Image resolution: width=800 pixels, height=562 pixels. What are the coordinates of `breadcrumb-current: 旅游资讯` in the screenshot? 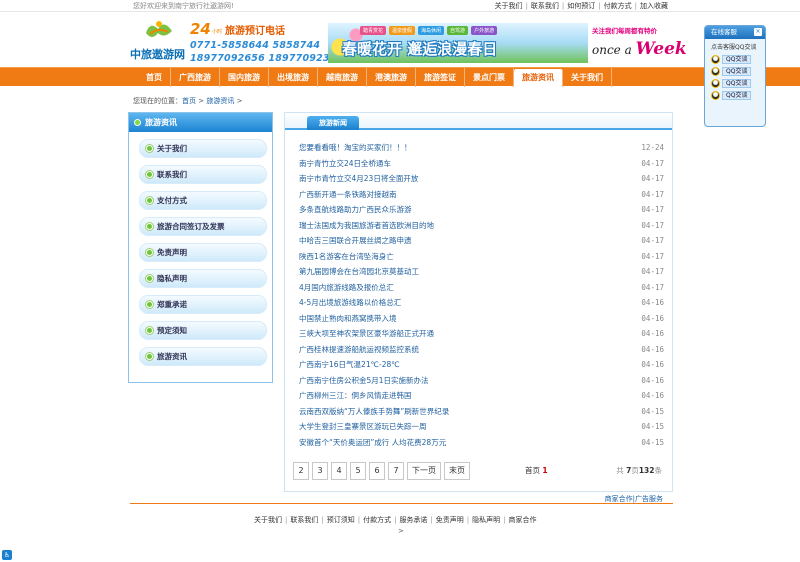 It's located at (220, 101).